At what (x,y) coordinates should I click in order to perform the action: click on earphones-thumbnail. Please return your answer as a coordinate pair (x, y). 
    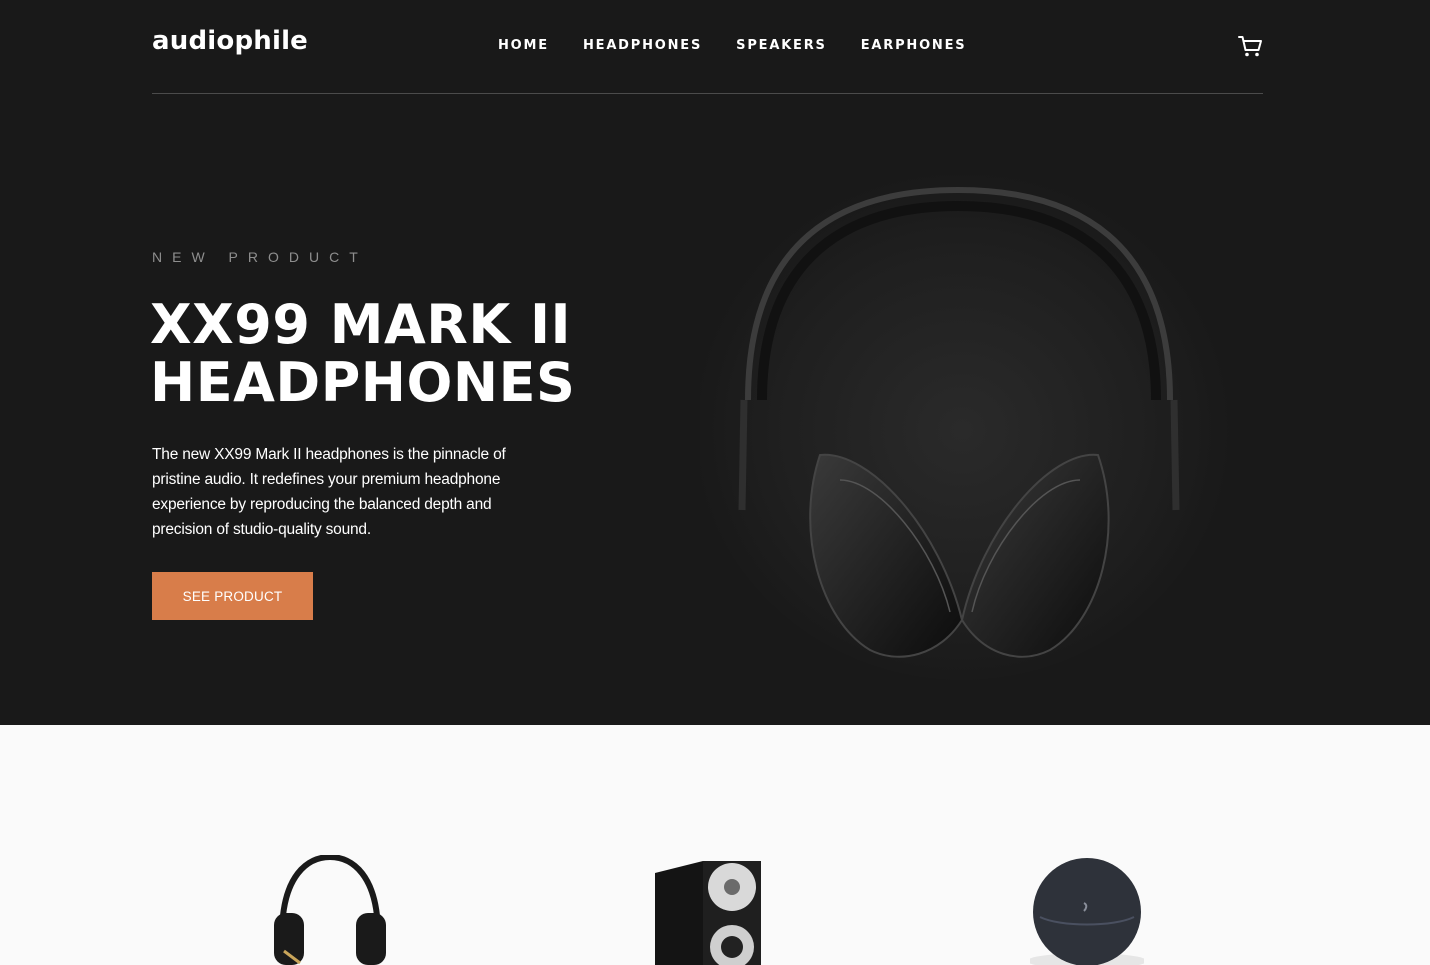
    Looking at the image, I should click on (1087, 911).